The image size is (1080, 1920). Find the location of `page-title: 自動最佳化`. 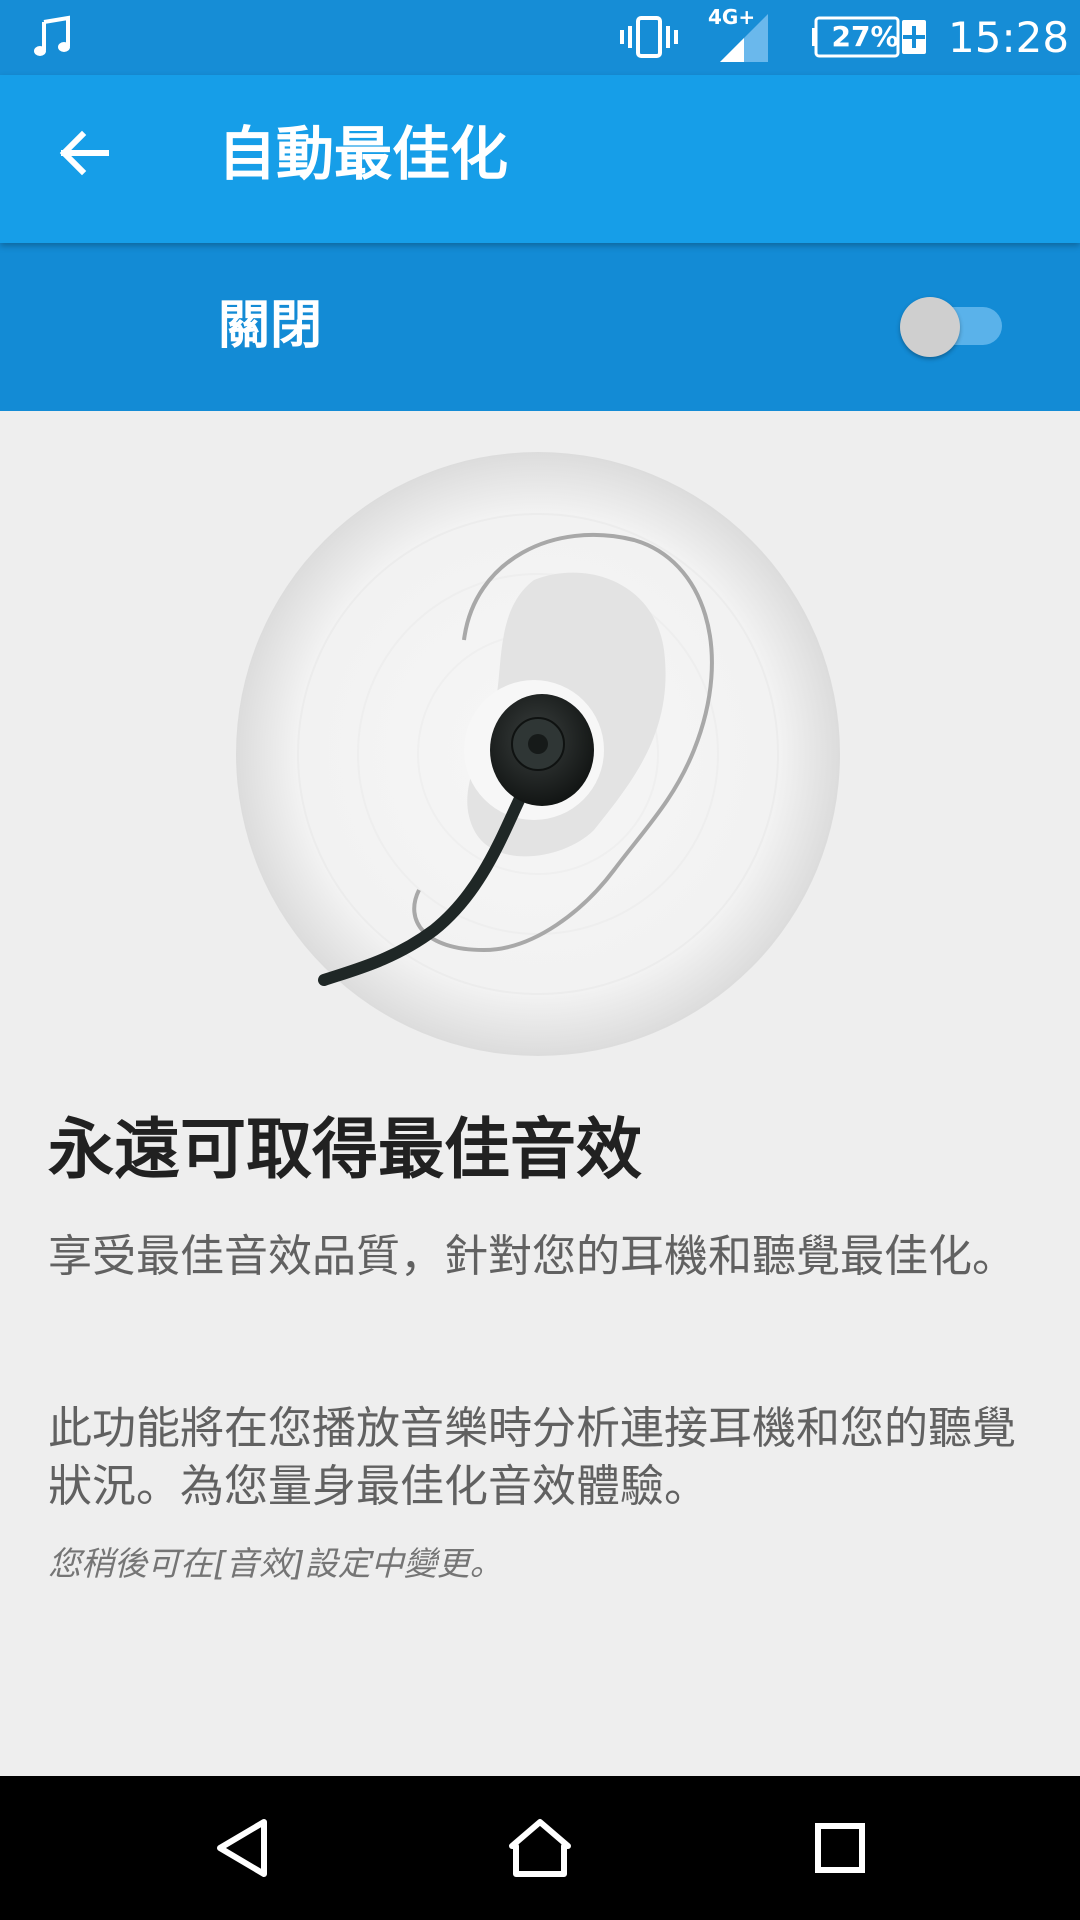

page-title: 自動最佳化 is located at coordinates (363, 154).